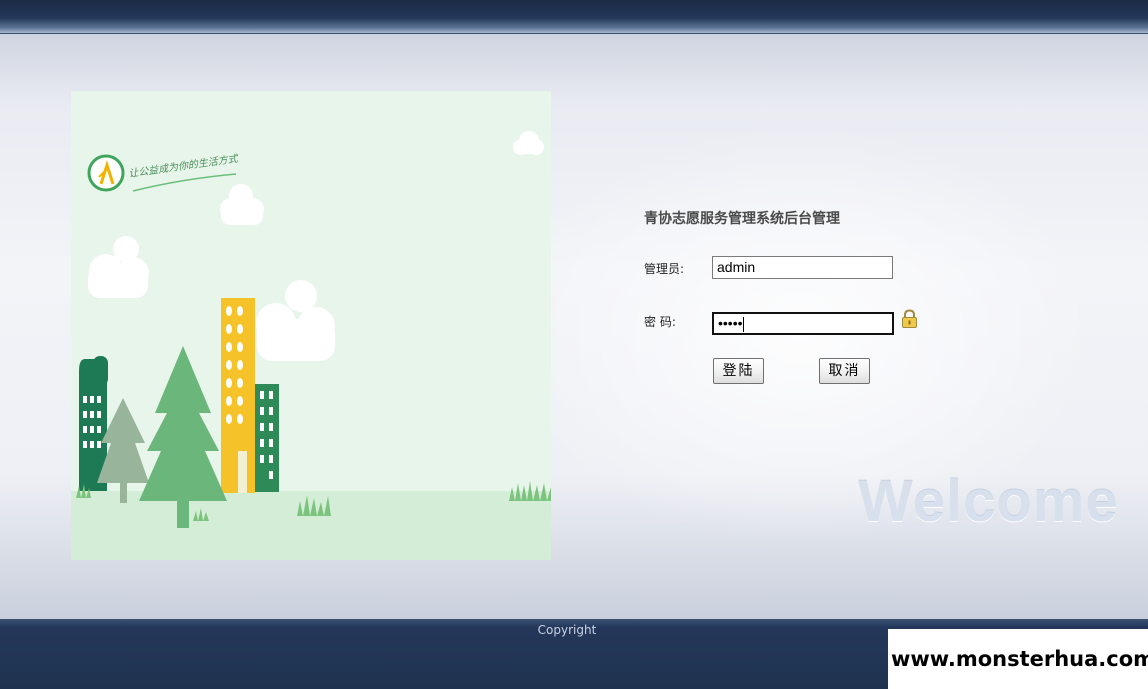 This screenshot has width=1148, height=689. Describe the element at coordinates (802, 267) in the screenshot. I see `admin-username-input: admin` at that location.